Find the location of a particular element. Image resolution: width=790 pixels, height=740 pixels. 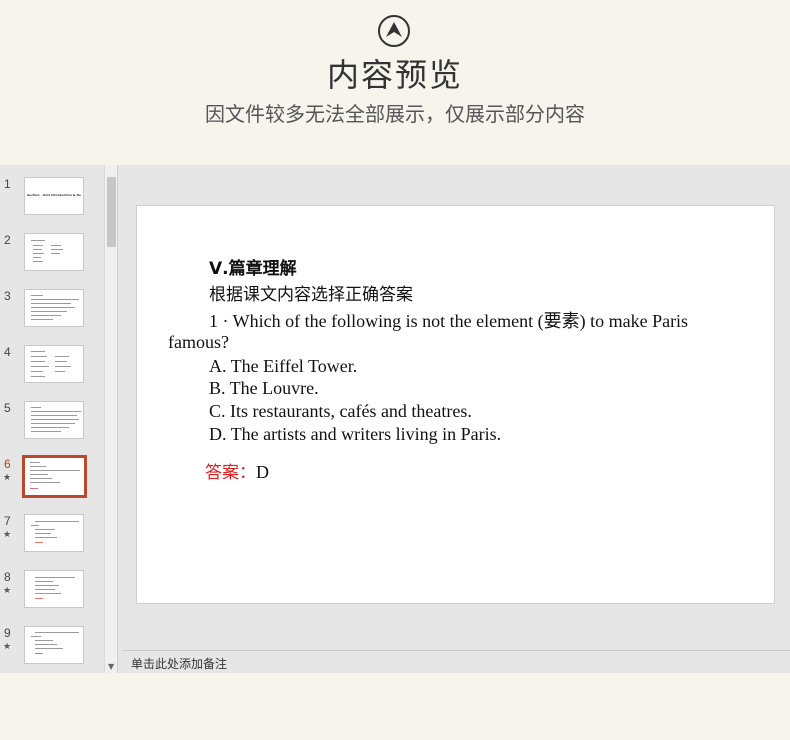

slide-number: 2 is located at coordinates (7, 240).